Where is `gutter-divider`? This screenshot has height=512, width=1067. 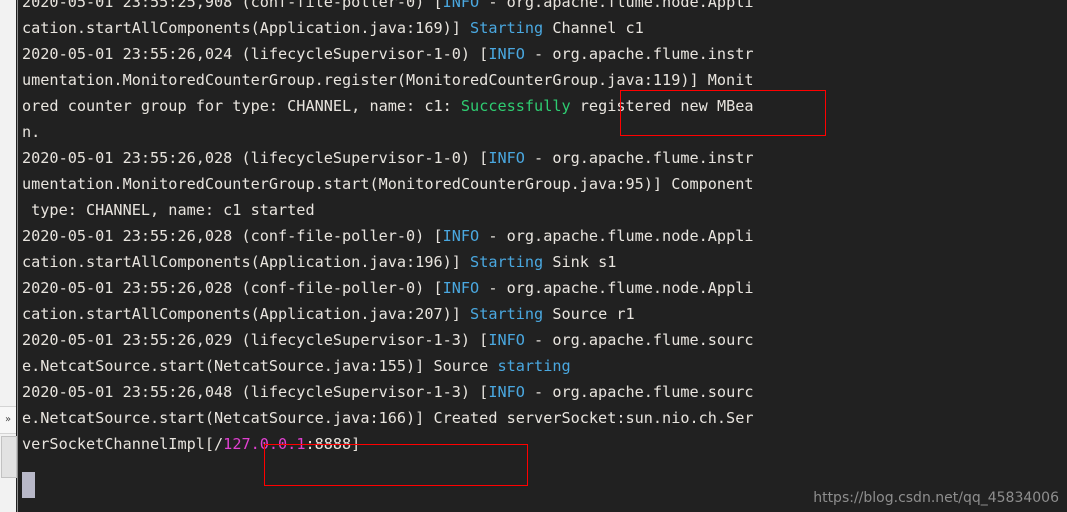 gutter-divider is located at coordinates (17, 256).